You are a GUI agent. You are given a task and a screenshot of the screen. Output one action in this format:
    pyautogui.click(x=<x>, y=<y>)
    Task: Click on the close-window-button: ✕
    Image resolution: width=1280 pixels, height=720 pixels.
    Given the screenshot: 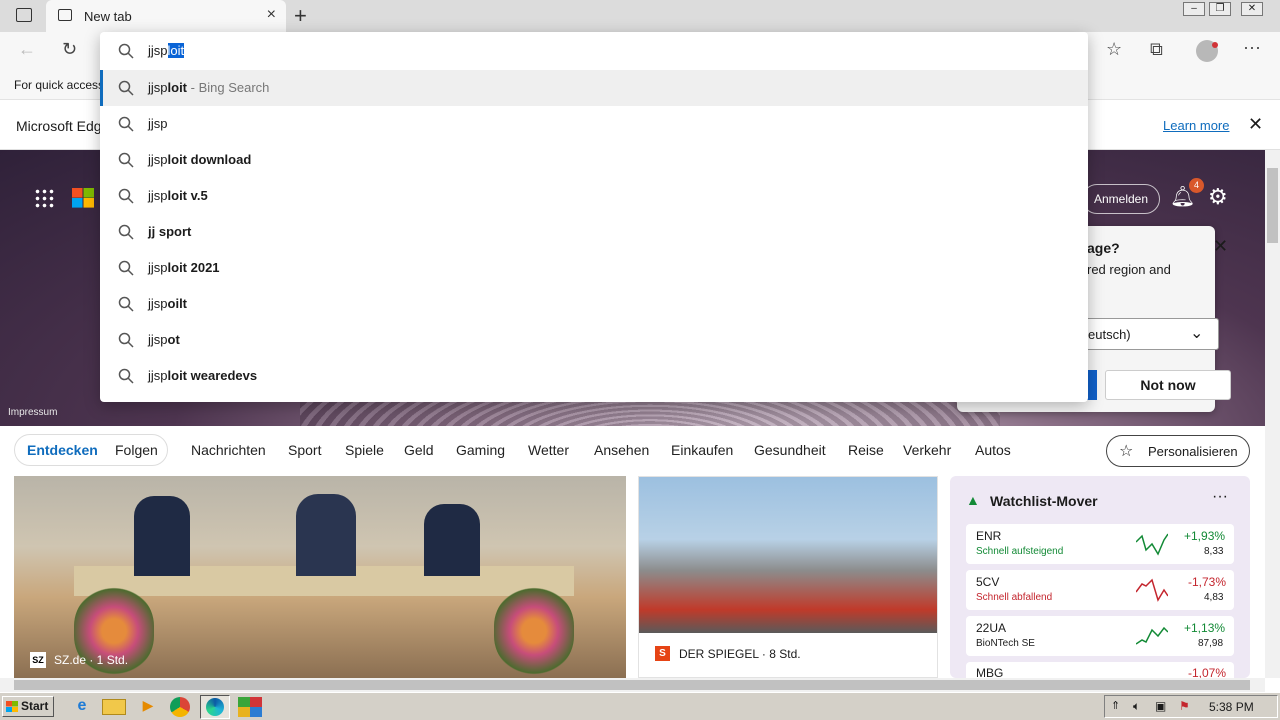 What is the action you would take?
    pyautogui.click(x=1252, y=9)
    